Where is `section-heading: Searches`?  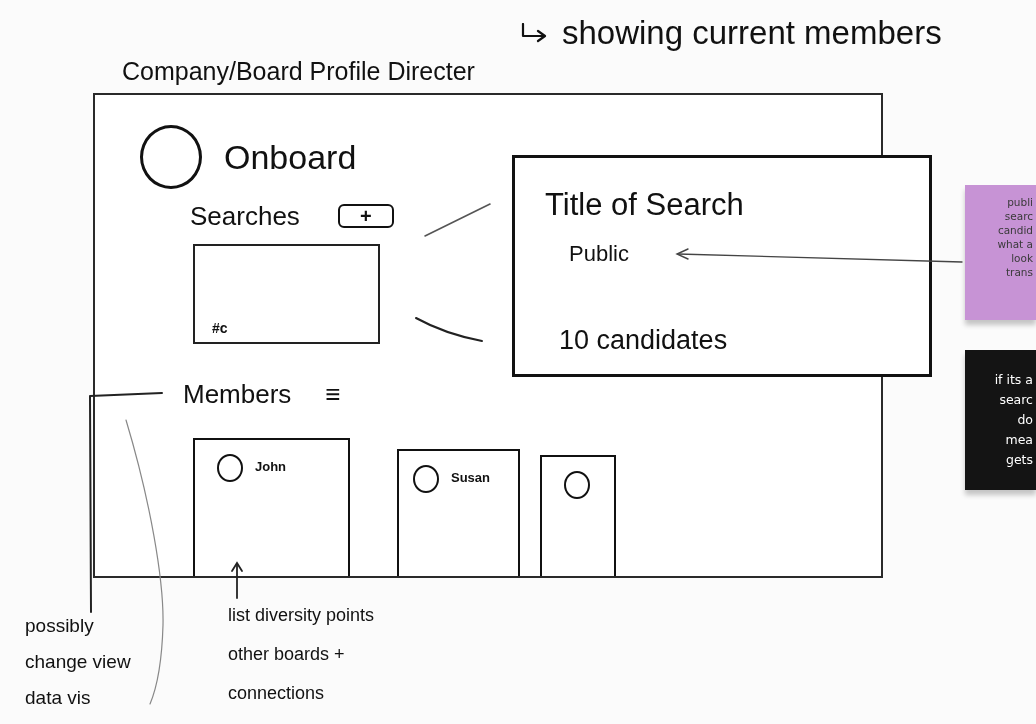 section-heading: Searches is located at coordinates (245, 216).